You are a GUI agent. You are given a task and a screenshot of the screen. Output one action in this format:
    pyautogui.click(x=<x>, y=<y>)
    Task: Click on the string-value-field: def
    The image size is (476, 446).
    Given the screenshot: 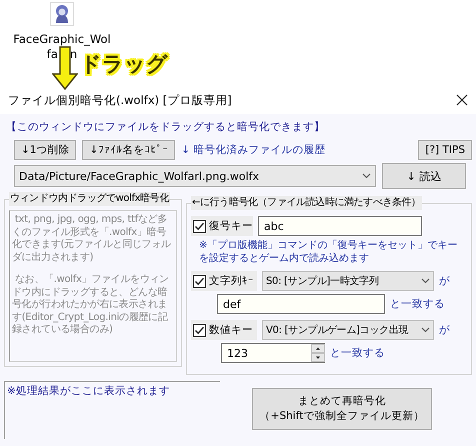 What is the action you would take?
    pyautogui.click(x=301, y=304)
    